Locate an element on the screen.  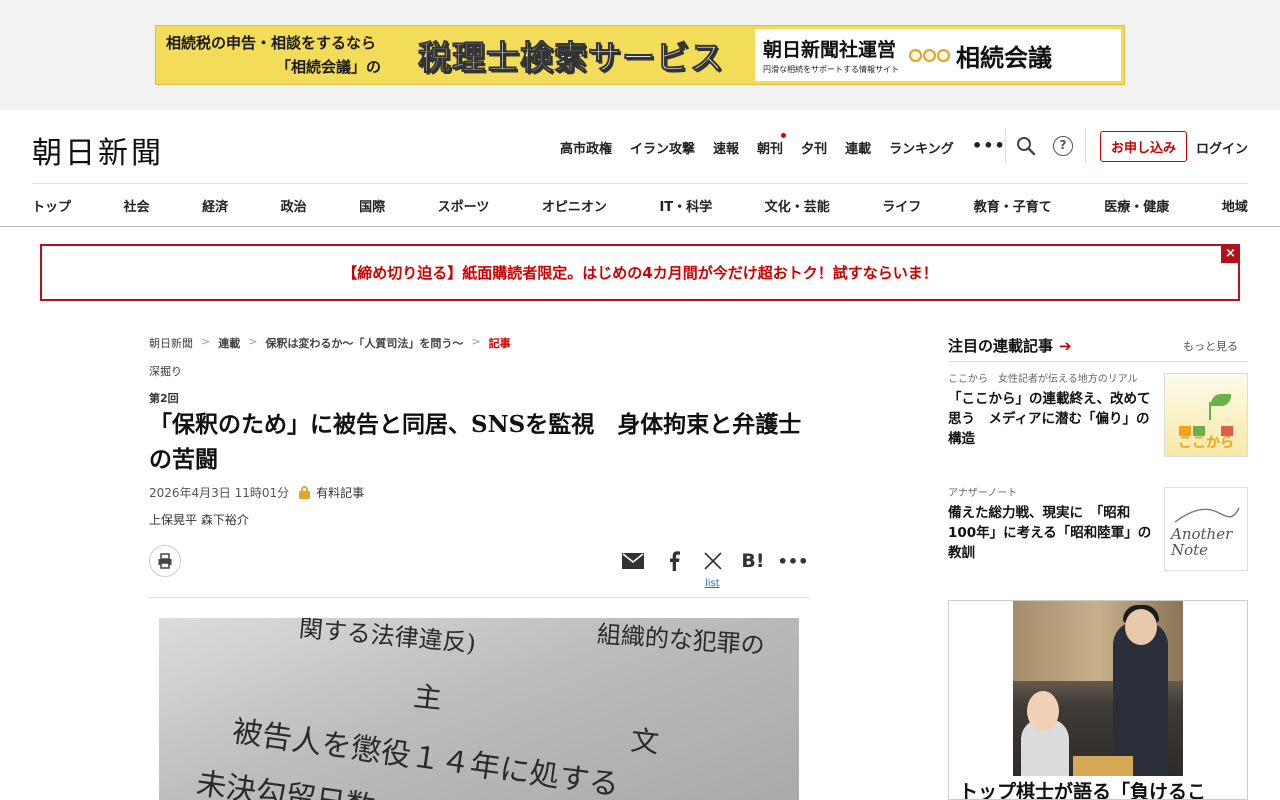
ad-left-text: 相続税の申告・相談をするなら 「相続会議」の is located at coordinates (287, 55).